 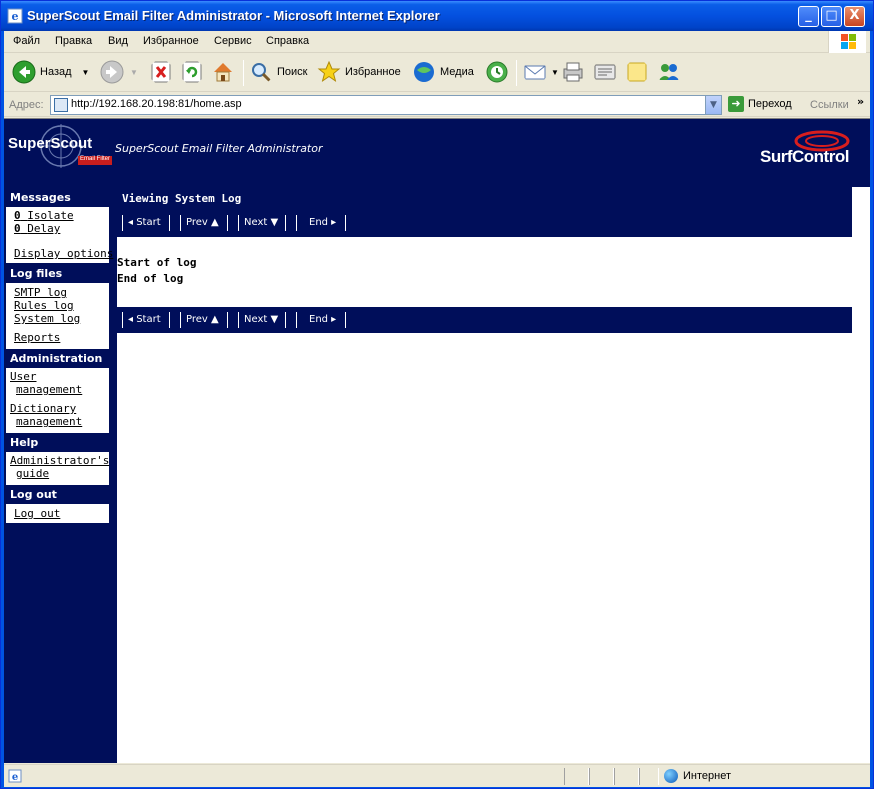 What do you see at coordinates (262, 320) in the screenshot?
I see `nav-next-button-bottom: Next ▼` at bounding box center [262, 320].